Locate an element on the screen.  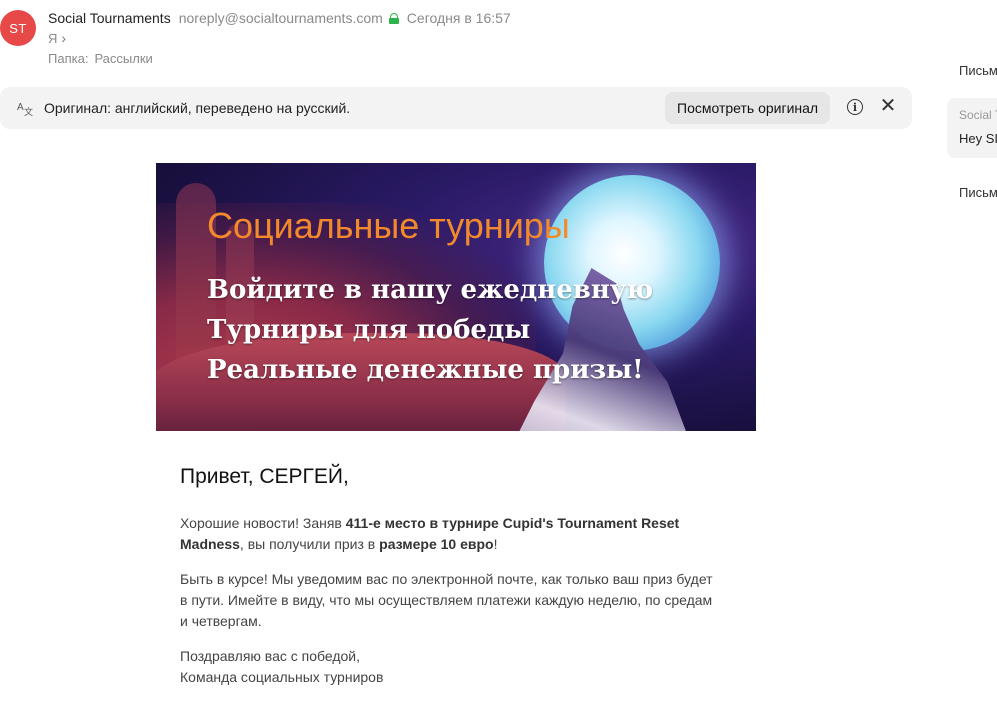
banner-line-3: Реальные денежные призы! is located at coordinates (425, 370).